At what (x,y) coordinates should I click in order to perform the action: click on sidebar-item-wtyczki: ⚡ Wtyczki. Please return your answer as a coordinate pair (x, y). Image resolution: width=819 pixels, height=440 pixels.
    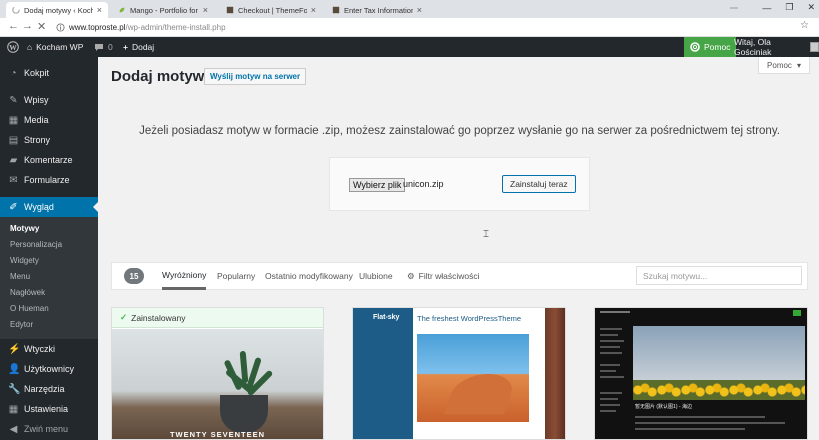
    Looking at the image, I should click on (49, 349).